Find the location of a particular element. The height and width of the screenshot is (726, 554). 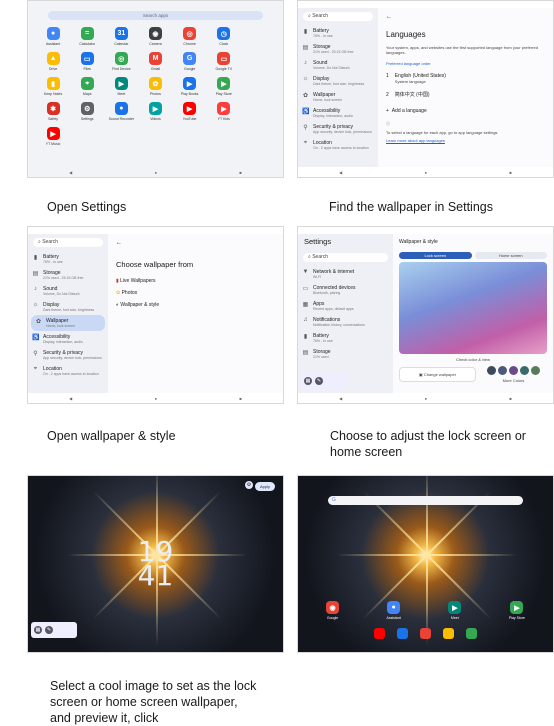

add-language-button: + Add a language is located at coordinates (465, 111).